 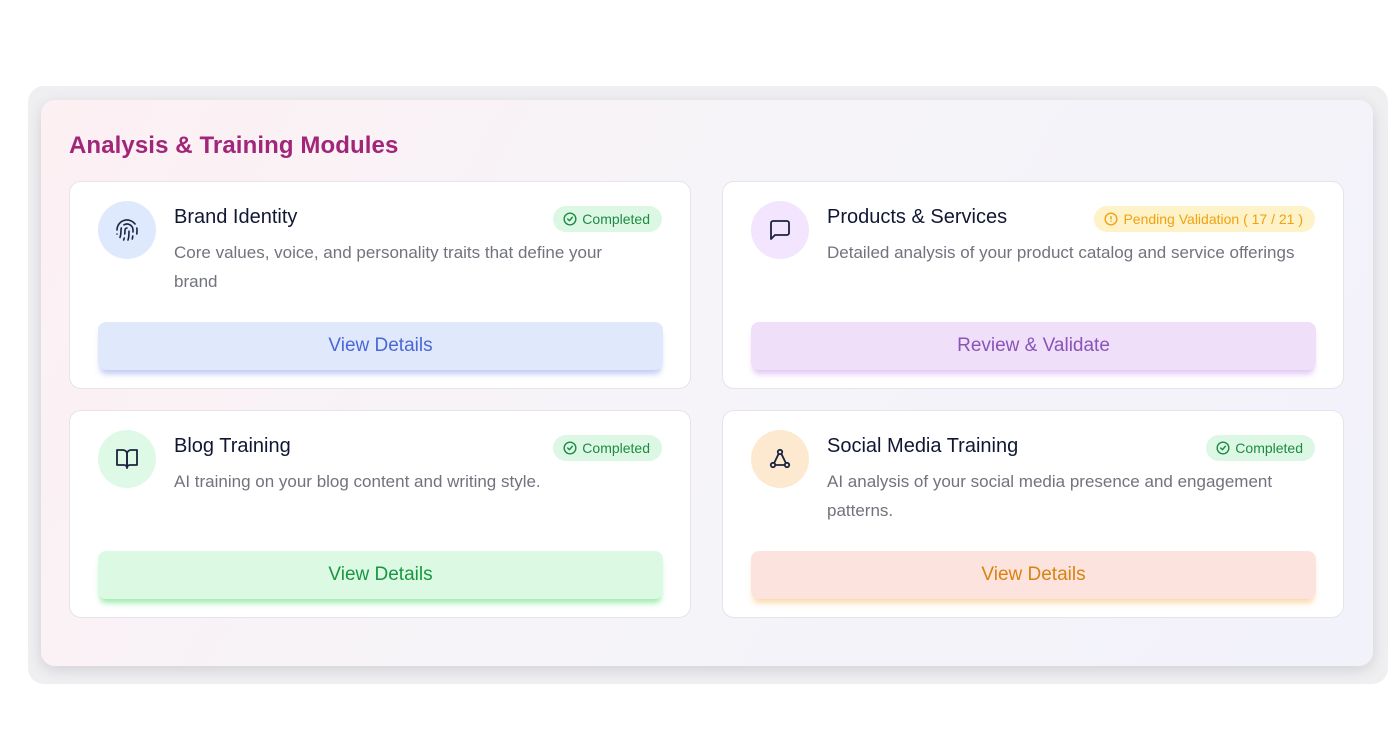 I want to click on module-title: Social Media Training, so click(x=923, y=446).